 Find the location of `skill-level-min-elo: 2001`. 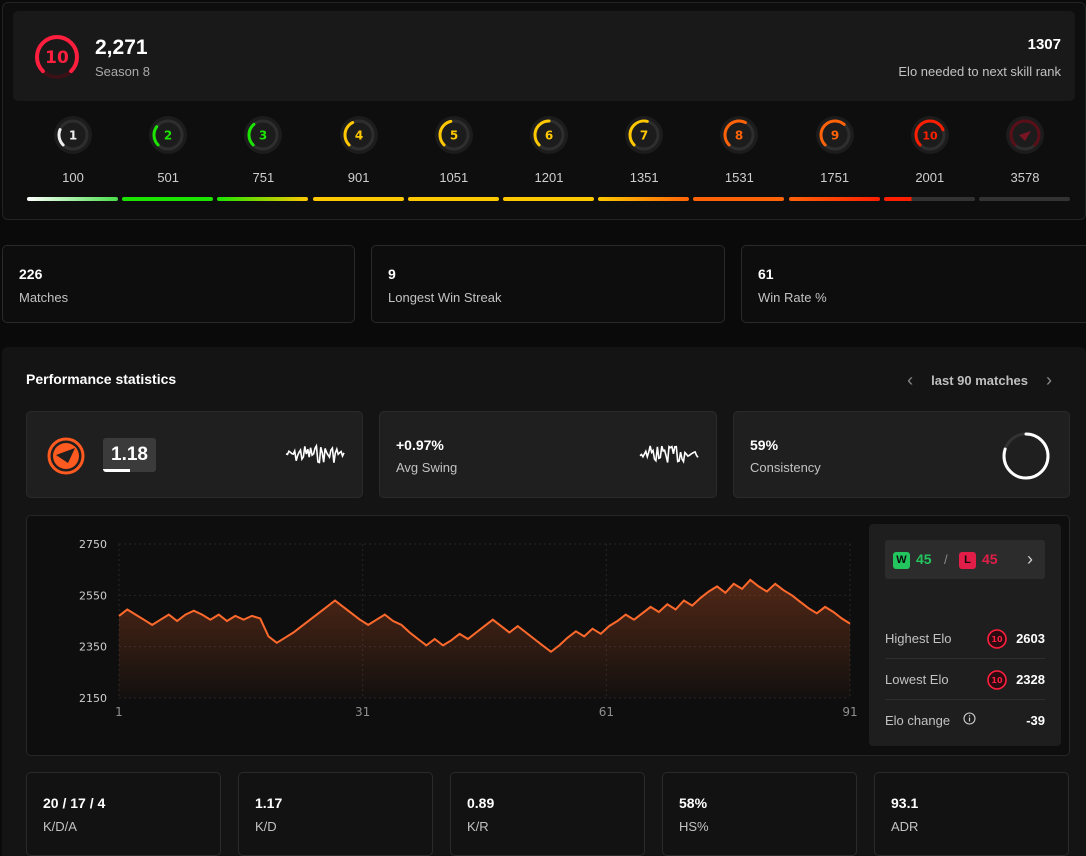

skill-level-min-elo: 2001 is located at coordinates (930, 177).